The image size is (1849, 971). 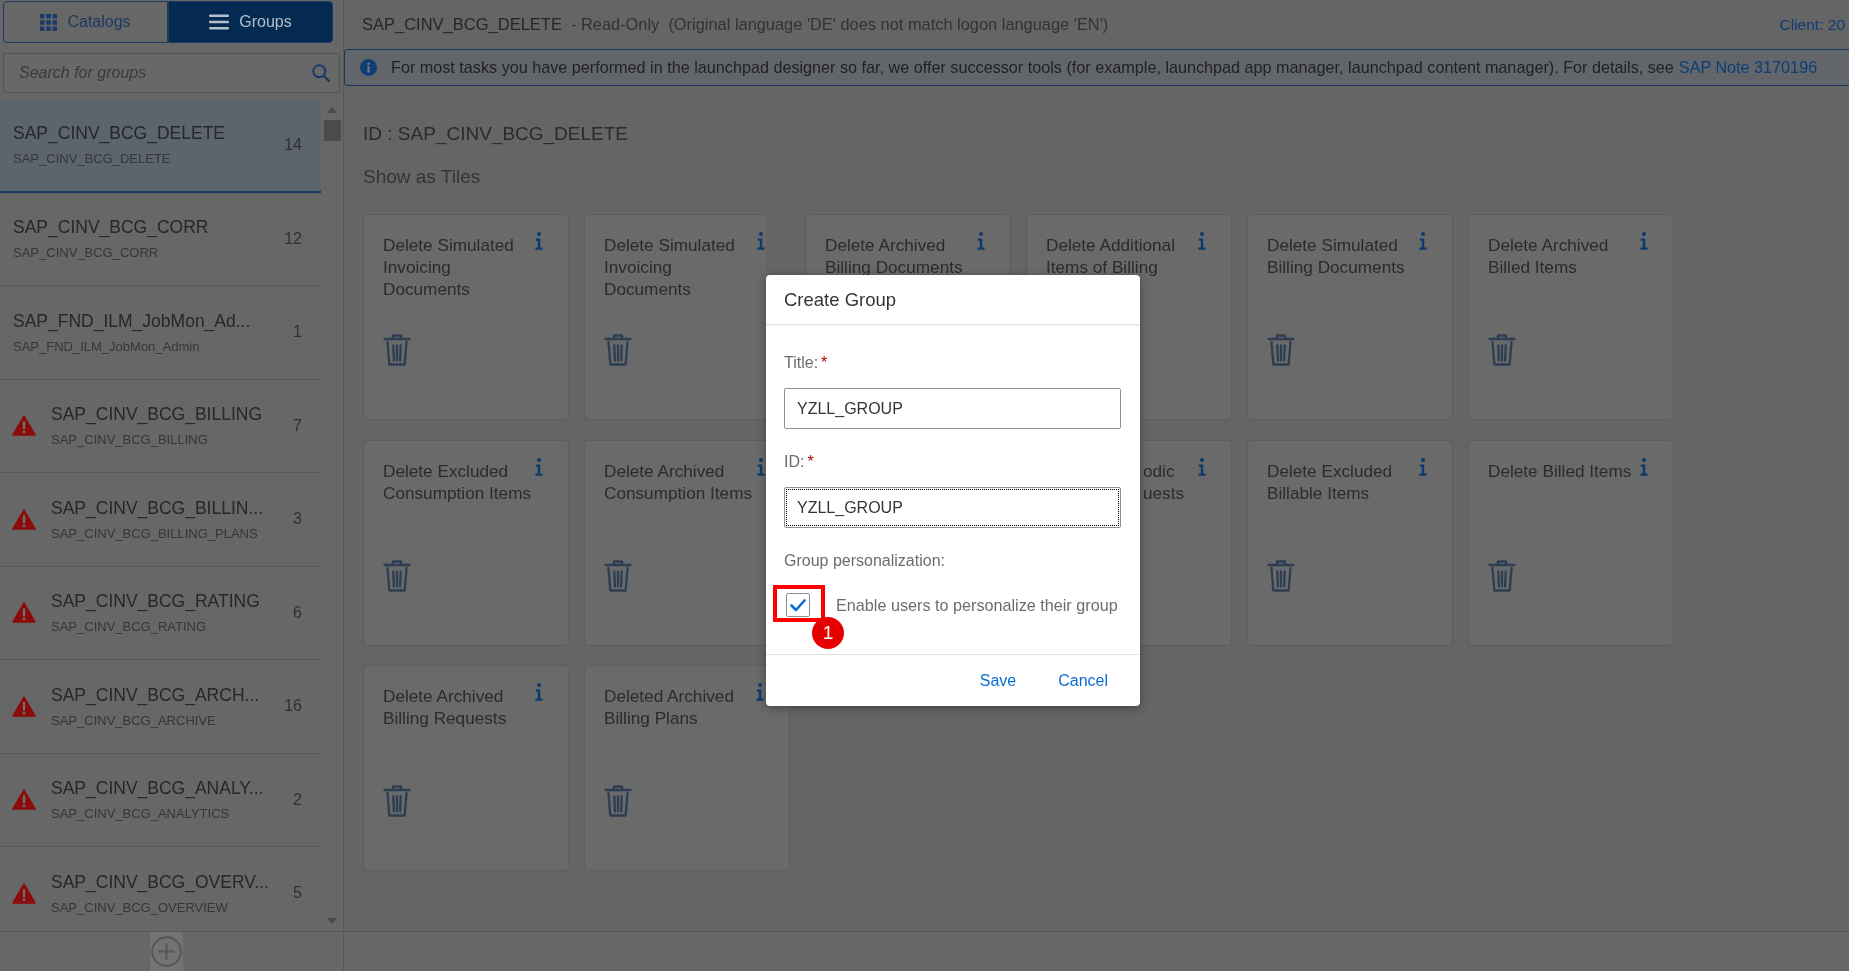 What do you see at coordinates (1110, 256) in the screenshot?
I see `tile-title: Delete Additional Items of Billing` at bounding box center [1110, 256].